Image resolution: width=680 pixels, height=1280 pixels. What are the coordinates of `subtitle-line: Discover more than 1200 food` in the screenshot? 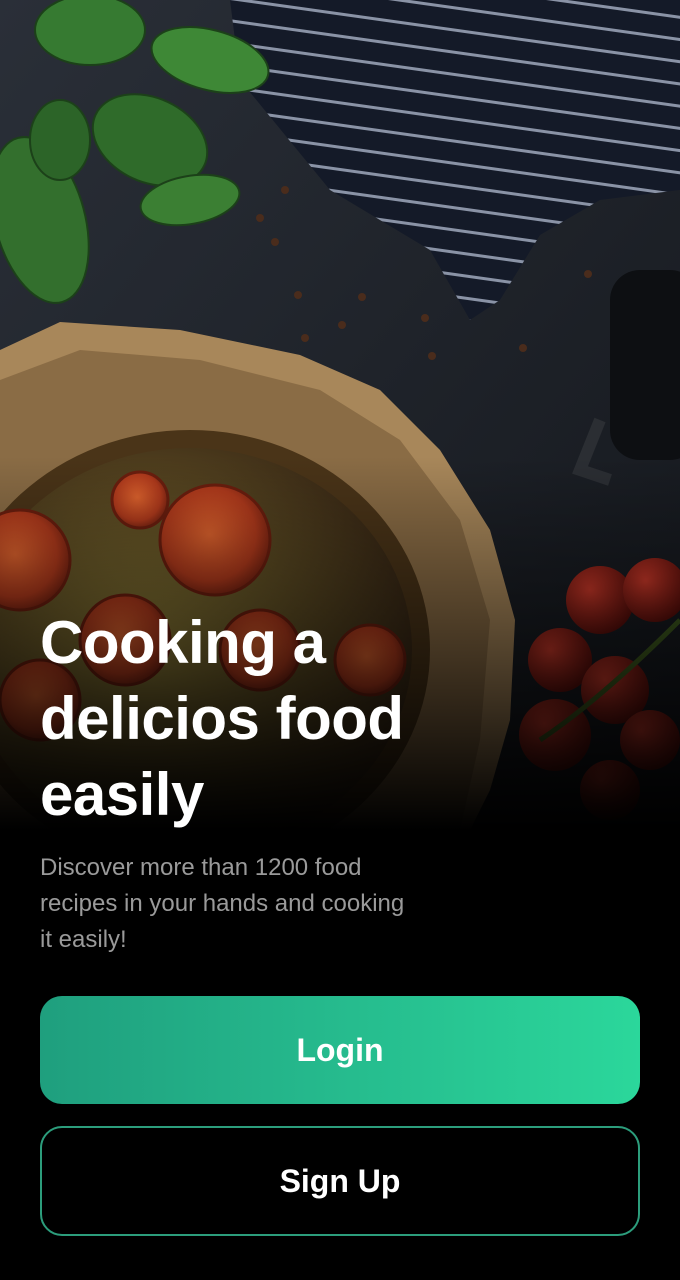 It's located at (201, 867).